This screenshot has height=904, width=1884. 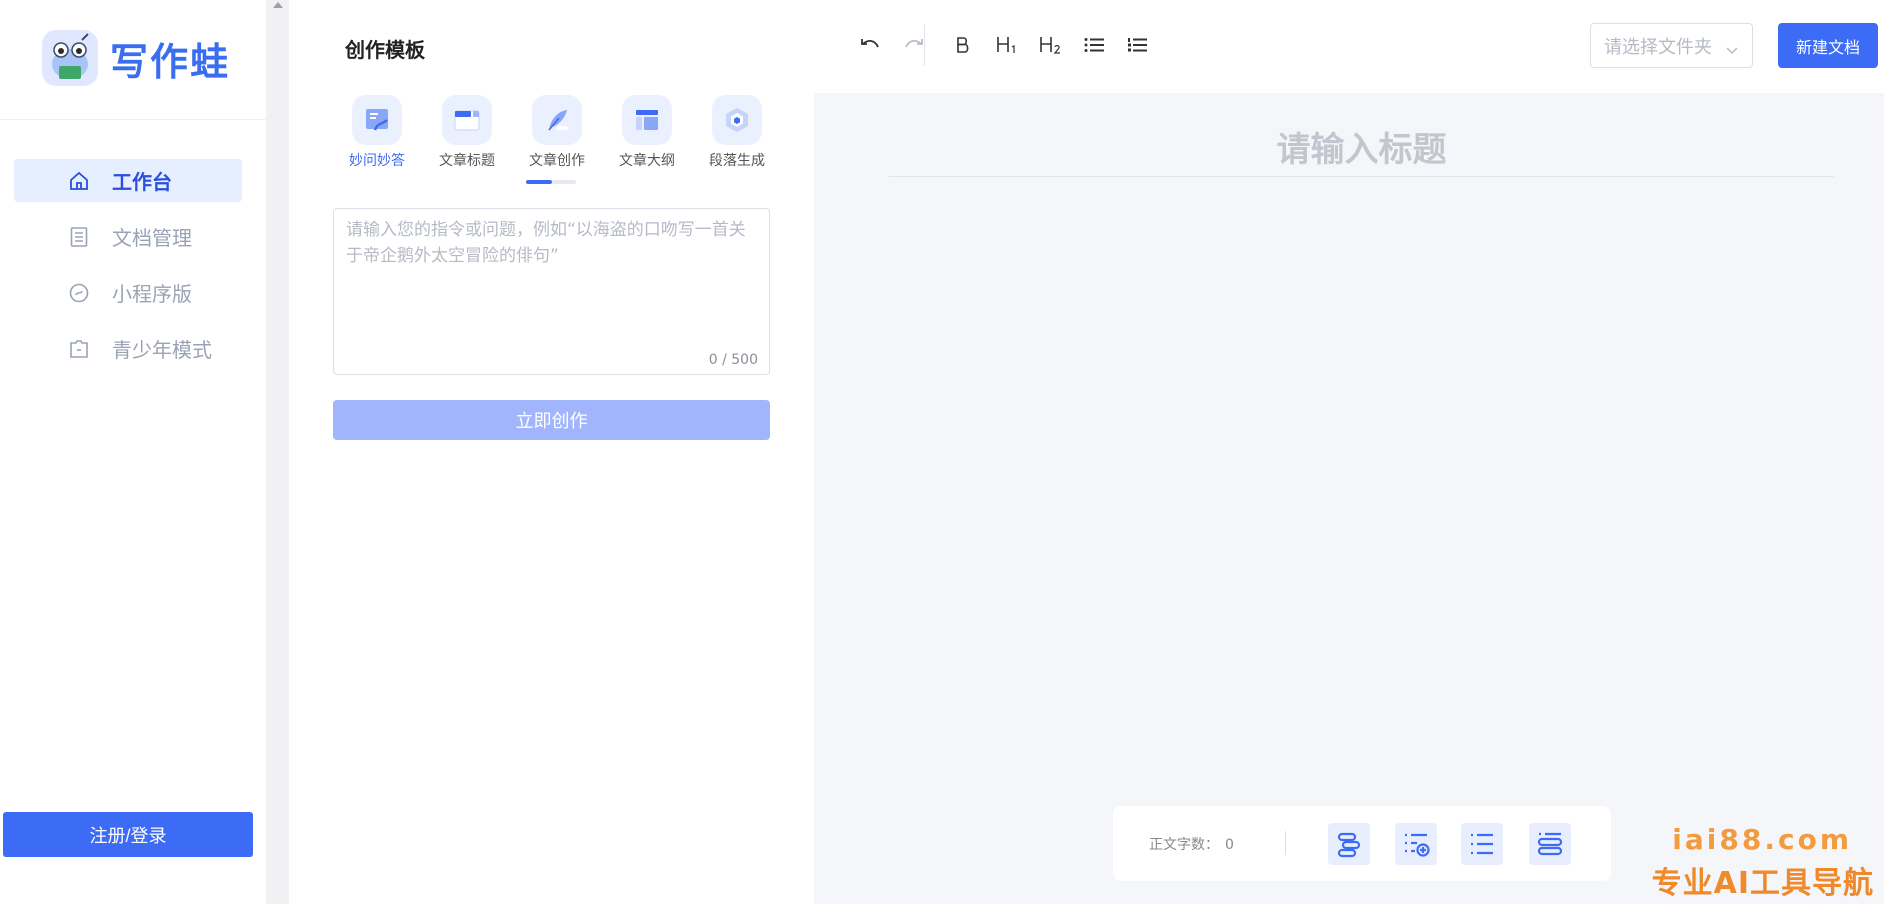 What do you see at coordinates (128, 834) in the screenshot?
I see `register-login-button: 注册/登录` at bounding box center [128, 834].